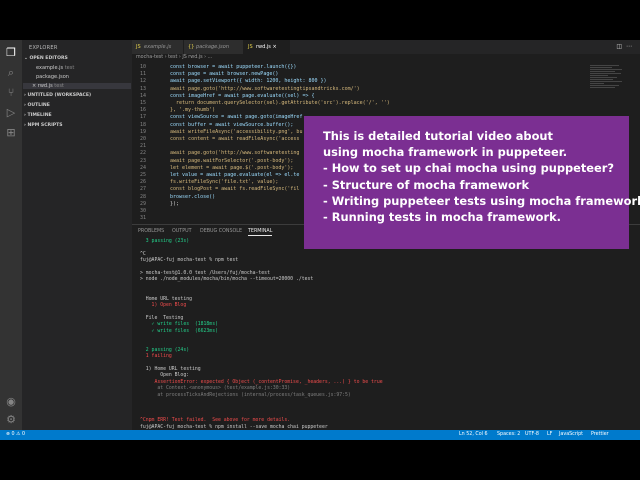  Describe the element at coordinates (38, 115) in the screenshot. I see `timeline-section: › TIMELINE` at that location.